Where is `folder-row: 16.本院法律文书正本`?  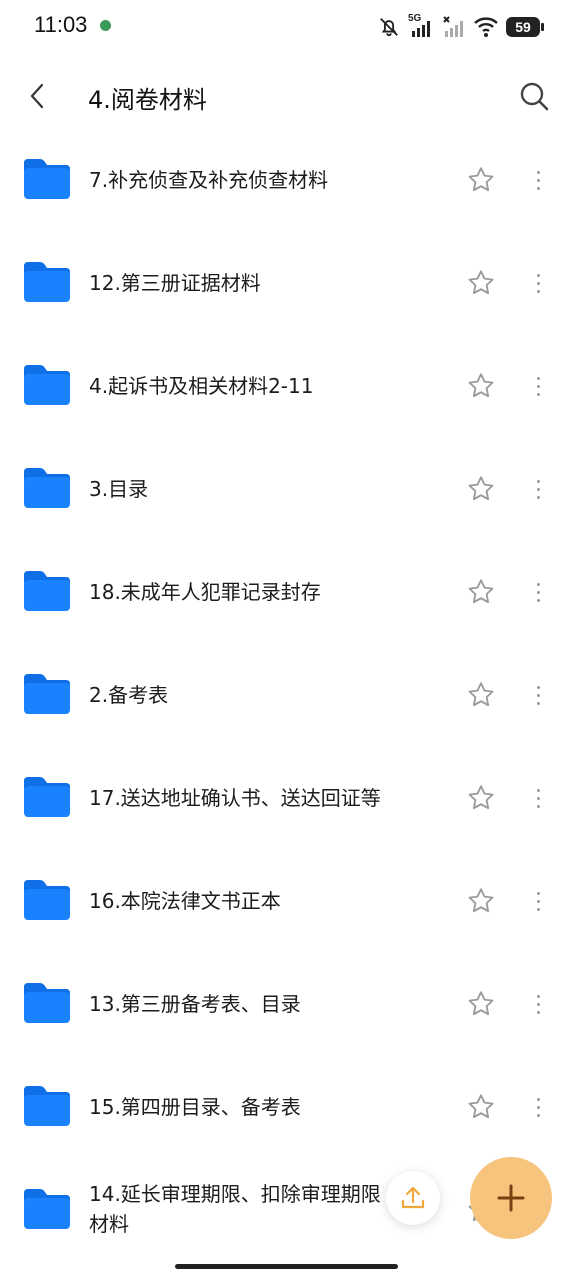
folder-row: 16.本院法律文书正本 is located at coordinates (288, 901).